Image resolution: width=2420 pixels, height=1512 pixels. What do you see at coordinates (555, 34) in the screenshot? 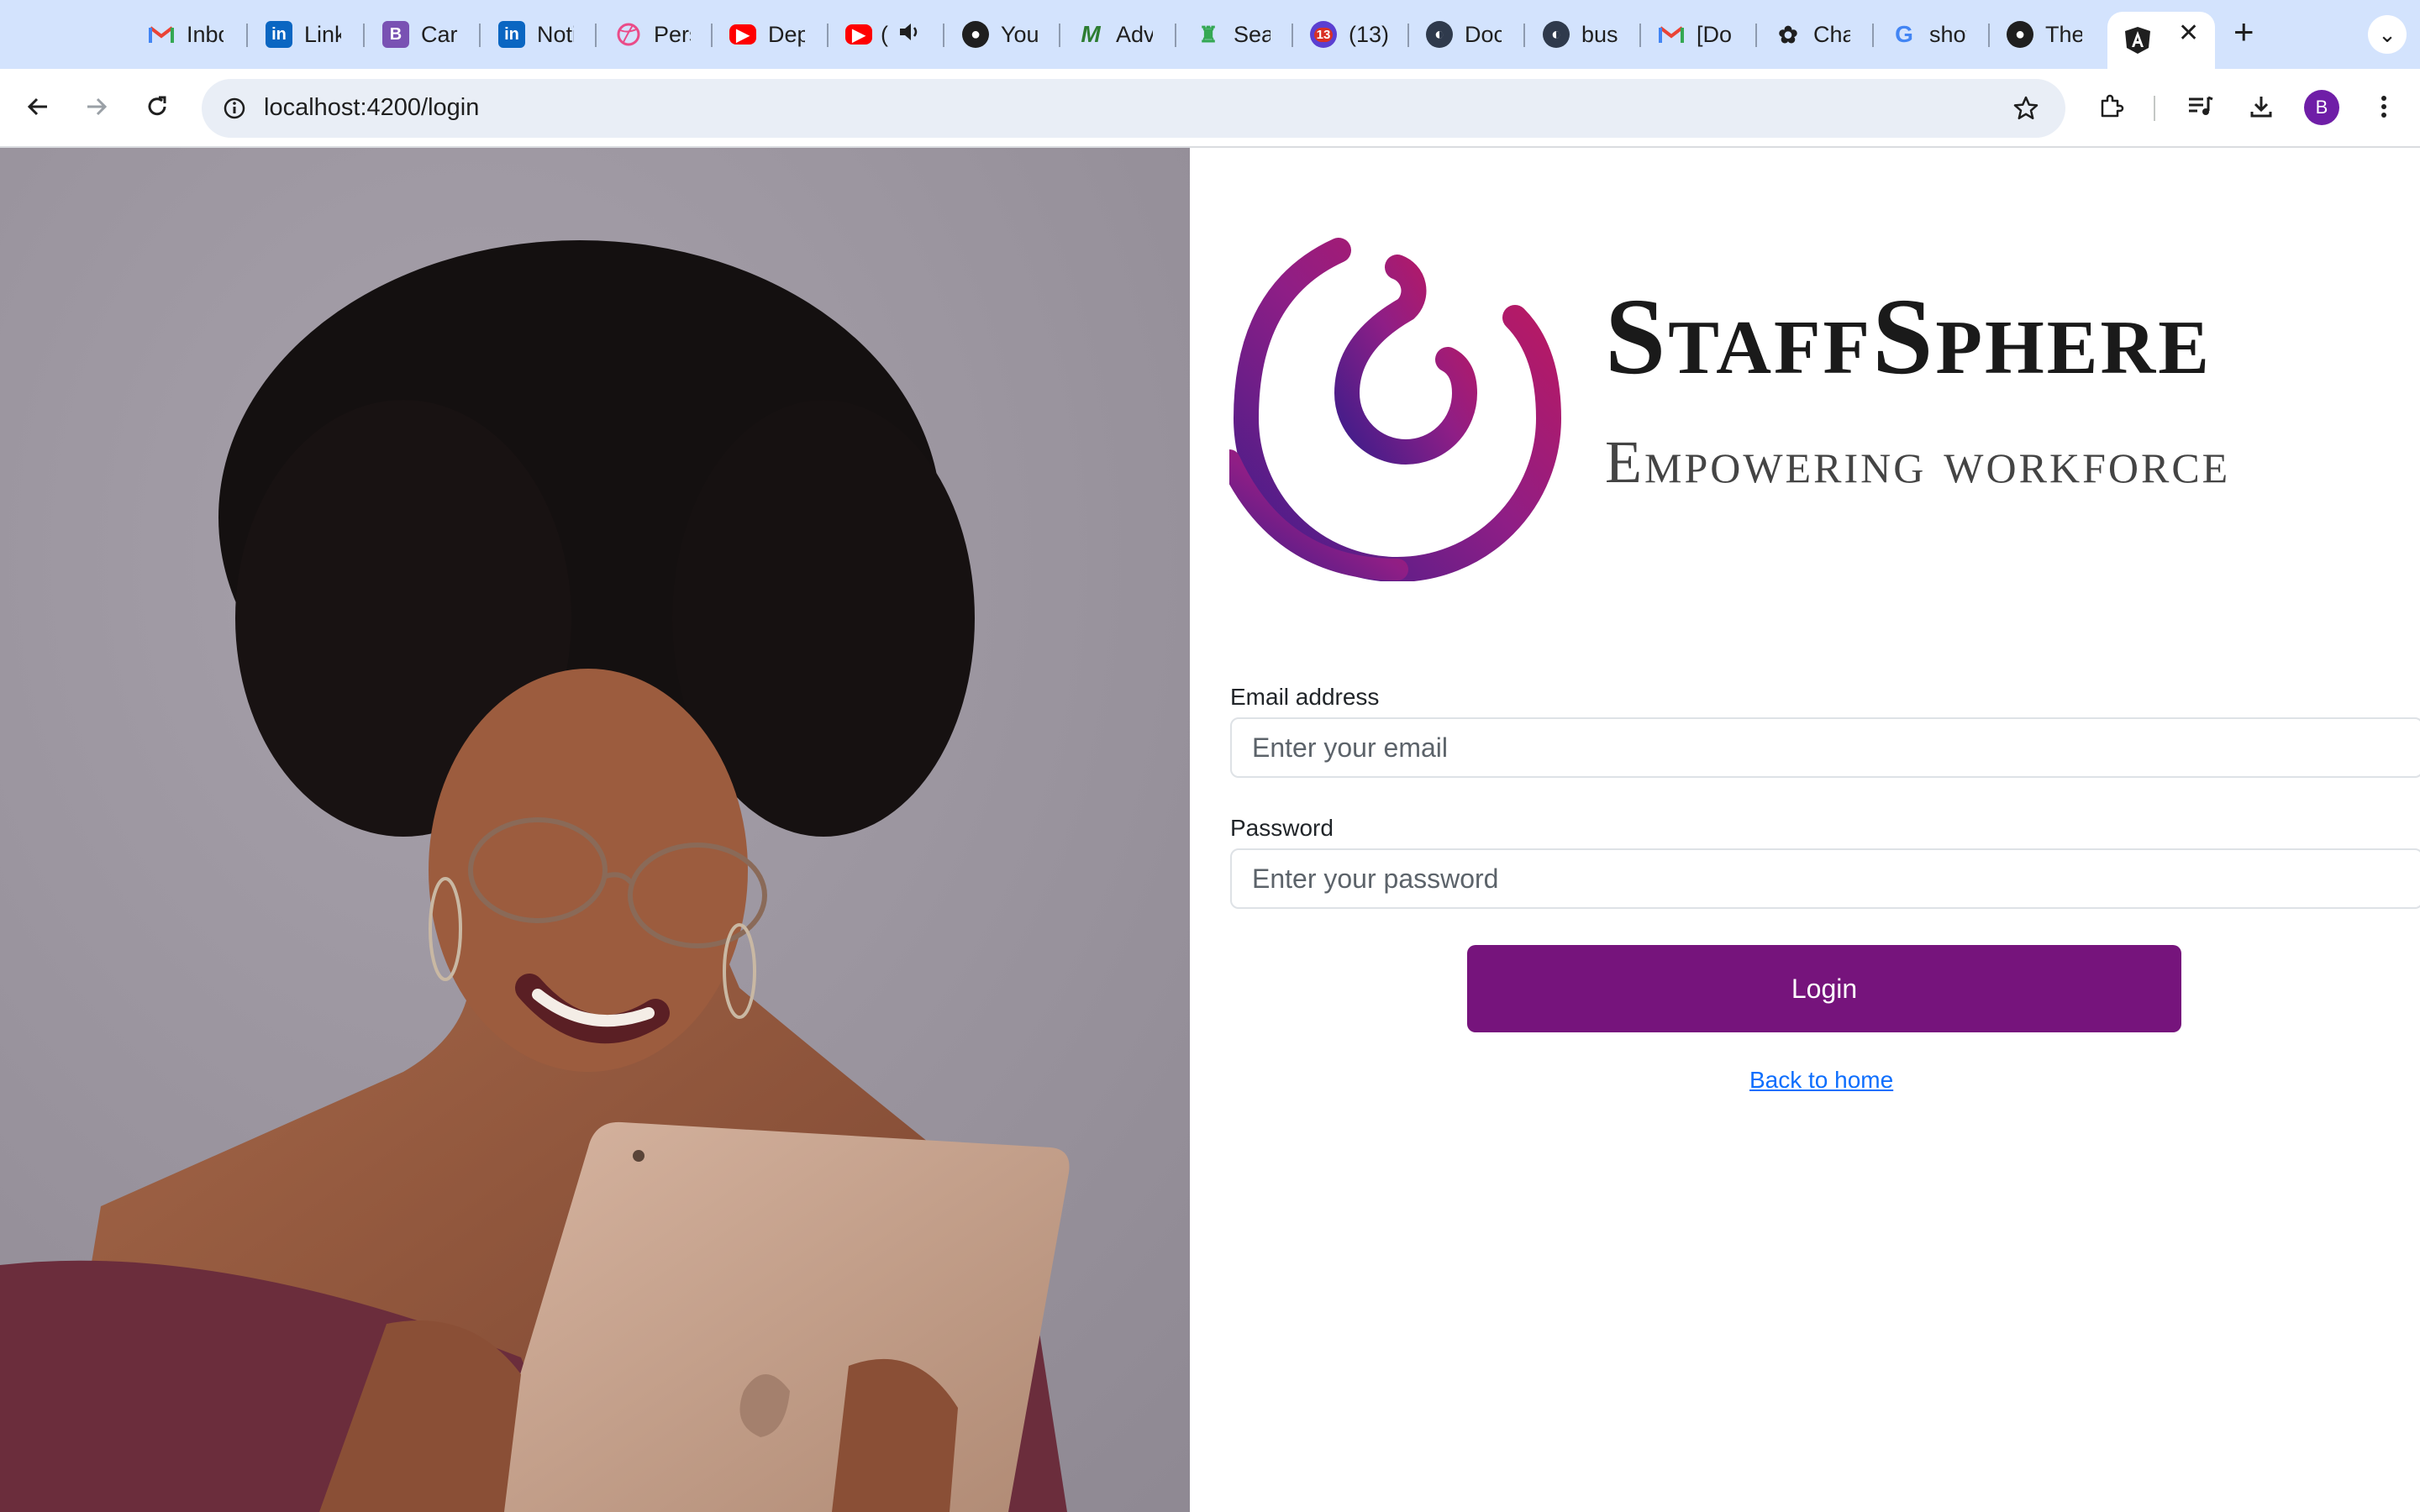
I see `tab-title: Notifications` at bounding box center [555, 34].